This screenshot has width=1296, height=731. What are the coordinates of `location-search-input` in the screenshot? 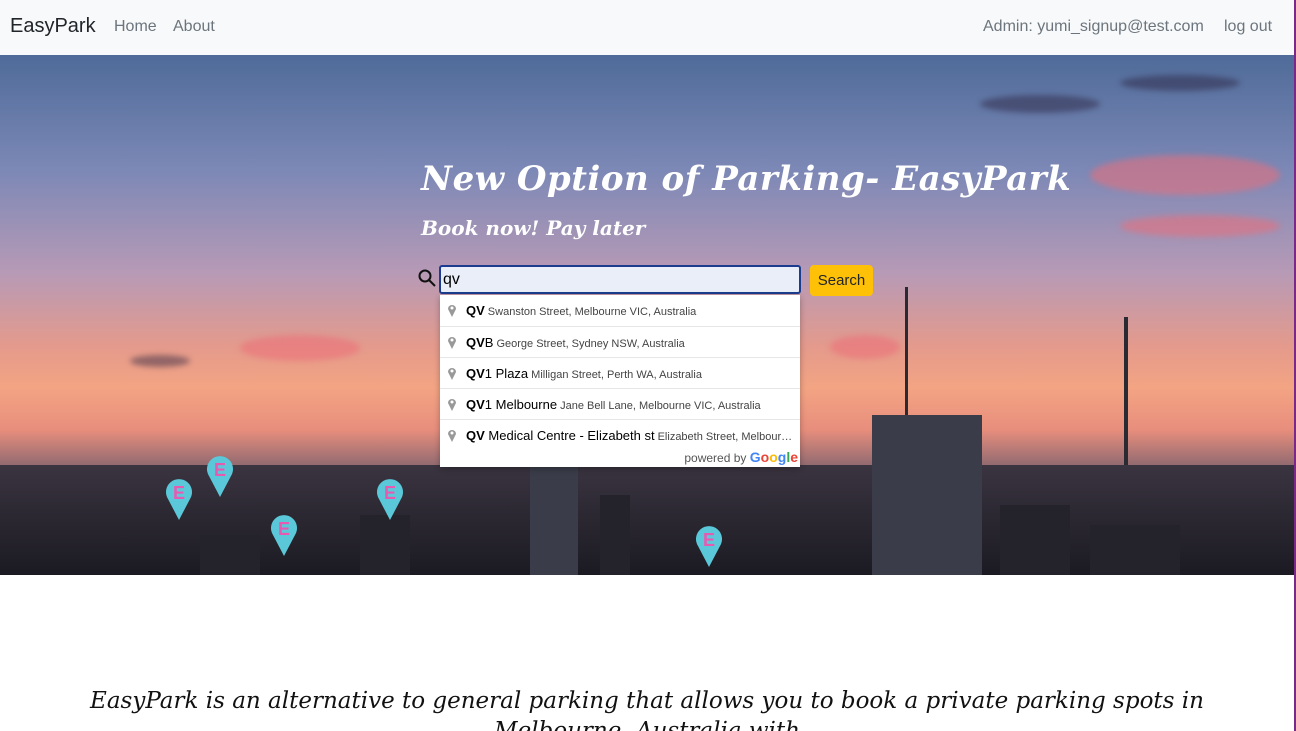 It's located at (620, 279).